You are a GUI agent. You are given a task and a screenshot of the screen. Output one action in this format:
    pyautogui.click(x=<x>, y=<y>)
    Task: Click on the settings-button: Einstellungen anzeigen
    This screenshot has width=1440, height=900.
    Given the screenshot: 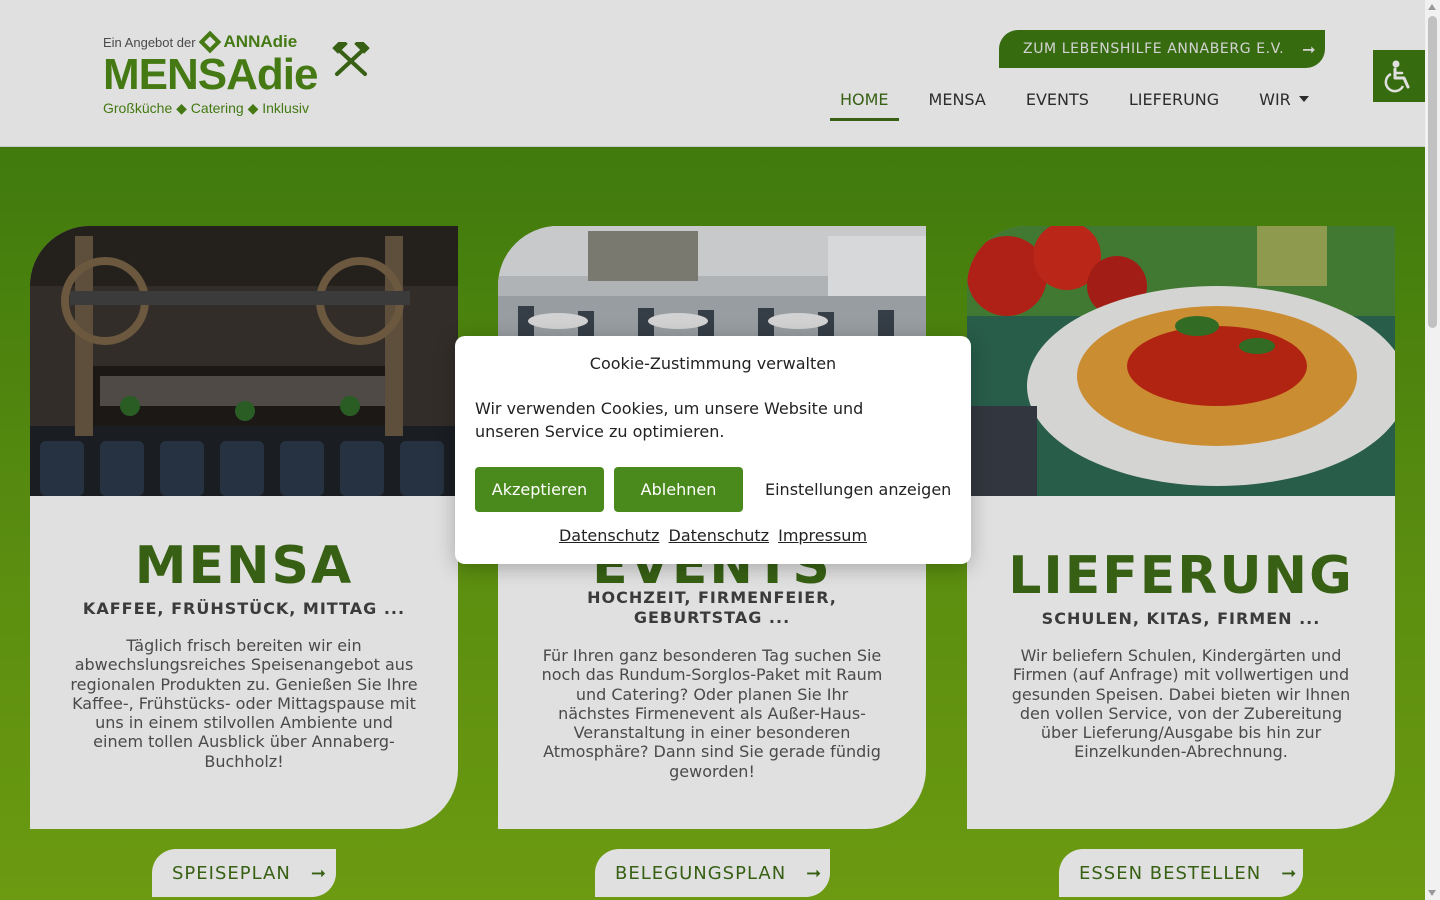 What is the action you would take?
    pyautogui.click(x=858, y=489)
    